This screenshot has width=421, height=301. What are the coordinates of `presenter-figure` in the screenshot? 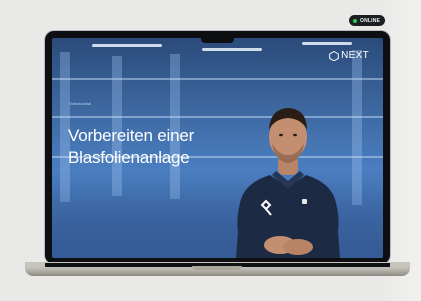 It's located at (288, 183).